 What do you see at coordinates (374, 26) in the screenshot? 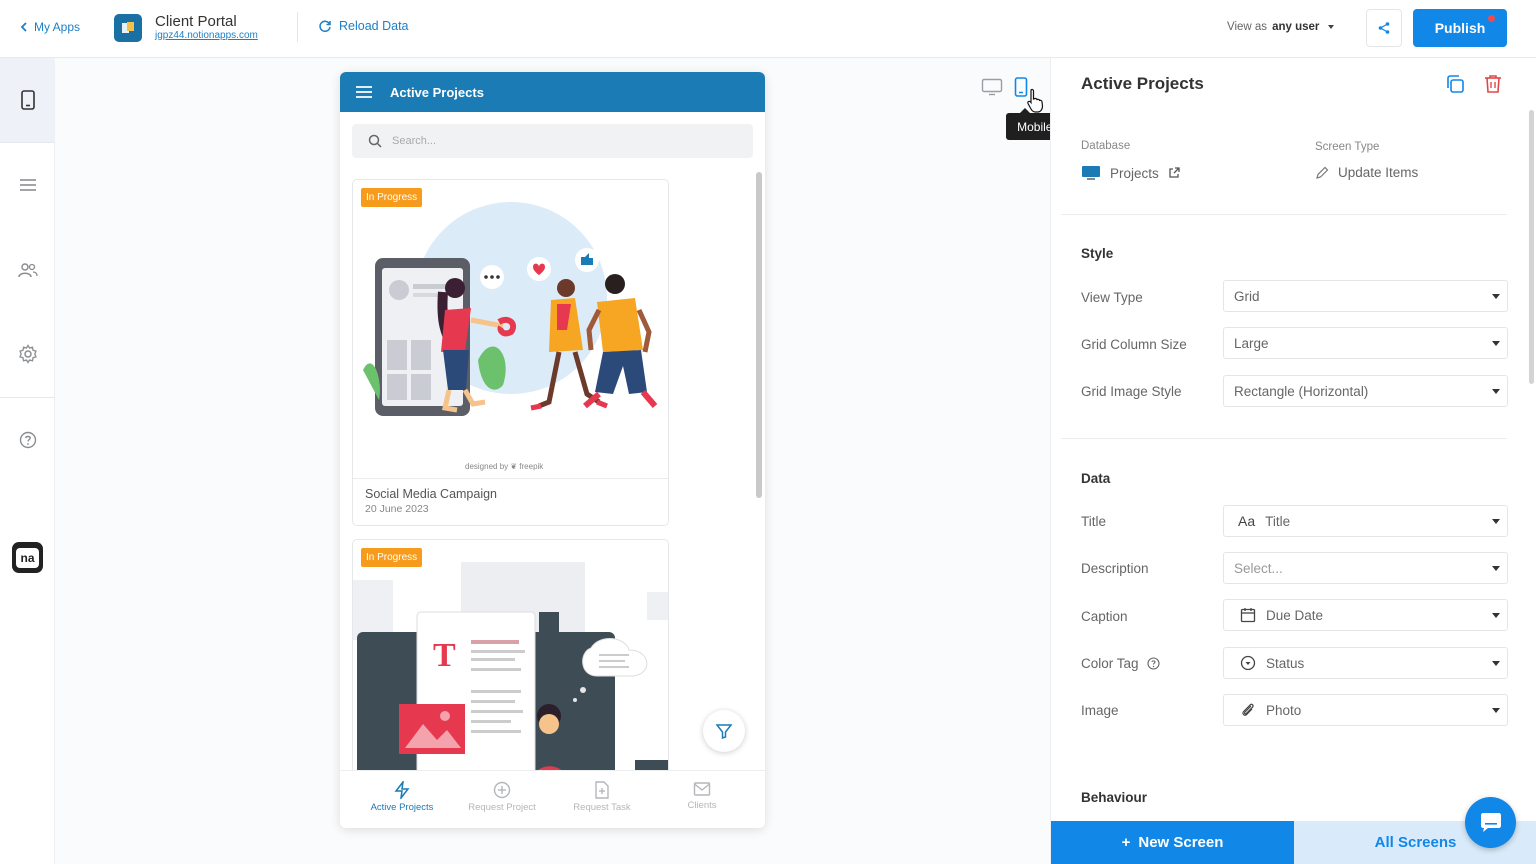
I see `reload-data-label: Reload Data` at bounding box center [374, 26].